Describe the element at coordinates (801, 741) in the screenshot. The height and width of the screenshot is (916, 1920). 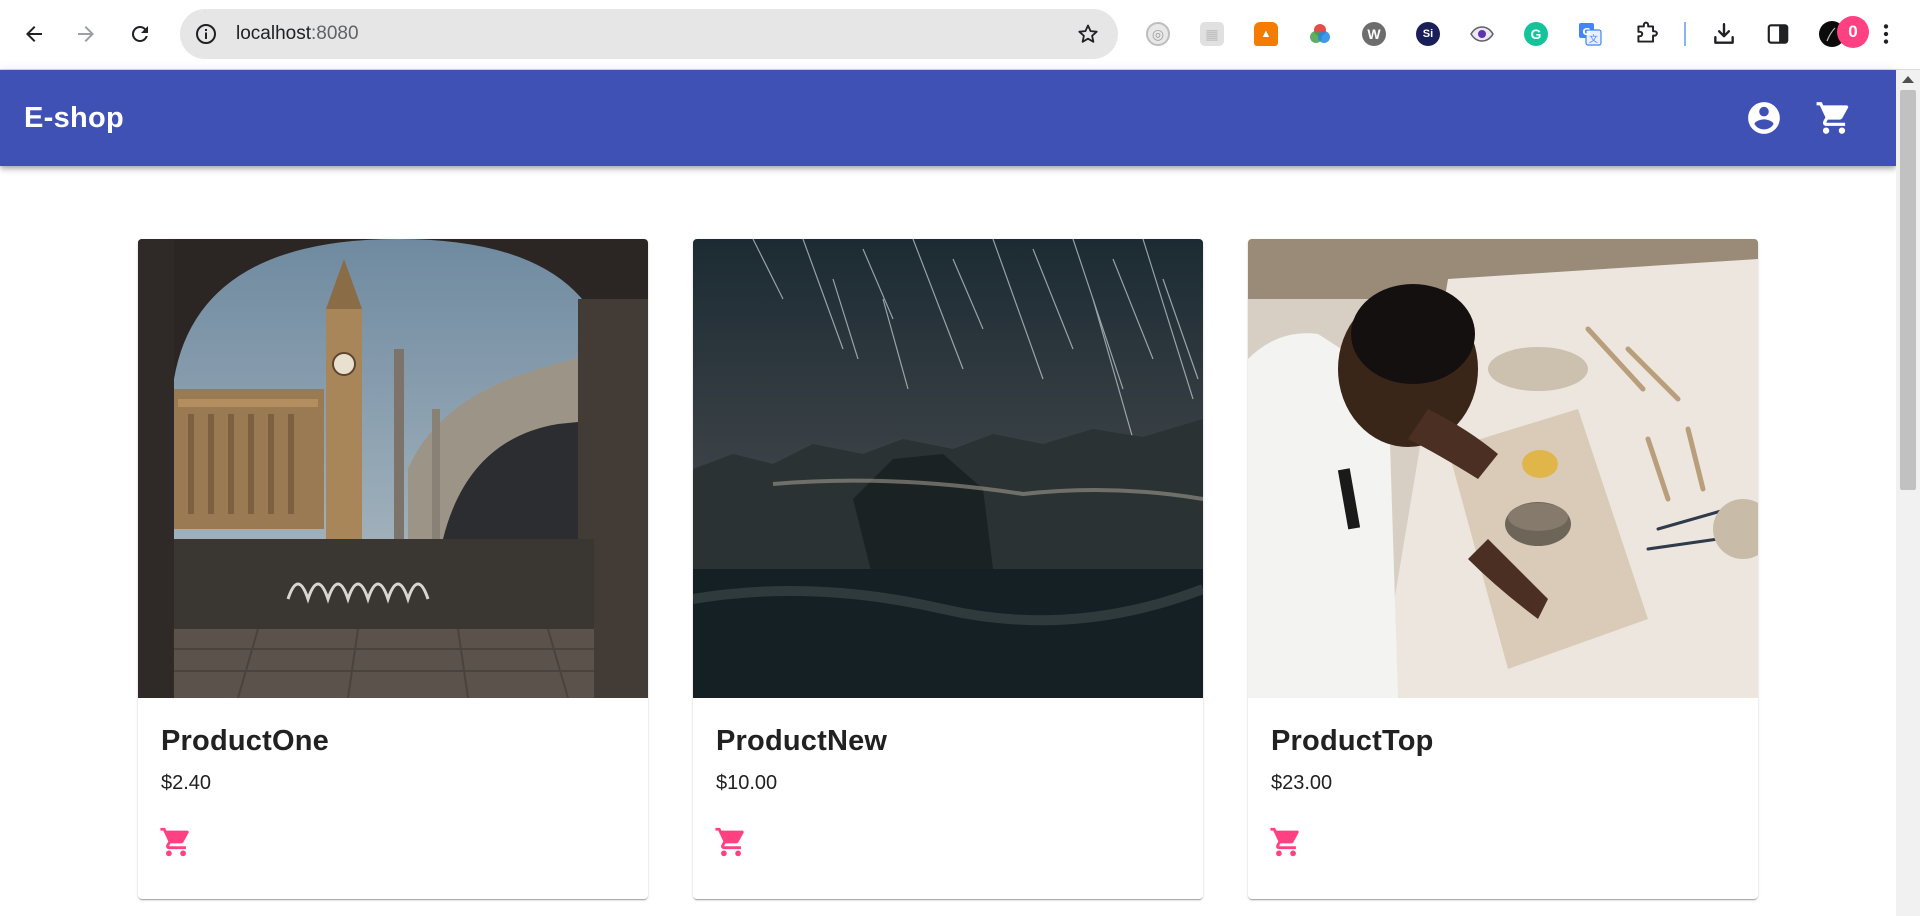
I see `product-name: ProductNew` at that location.